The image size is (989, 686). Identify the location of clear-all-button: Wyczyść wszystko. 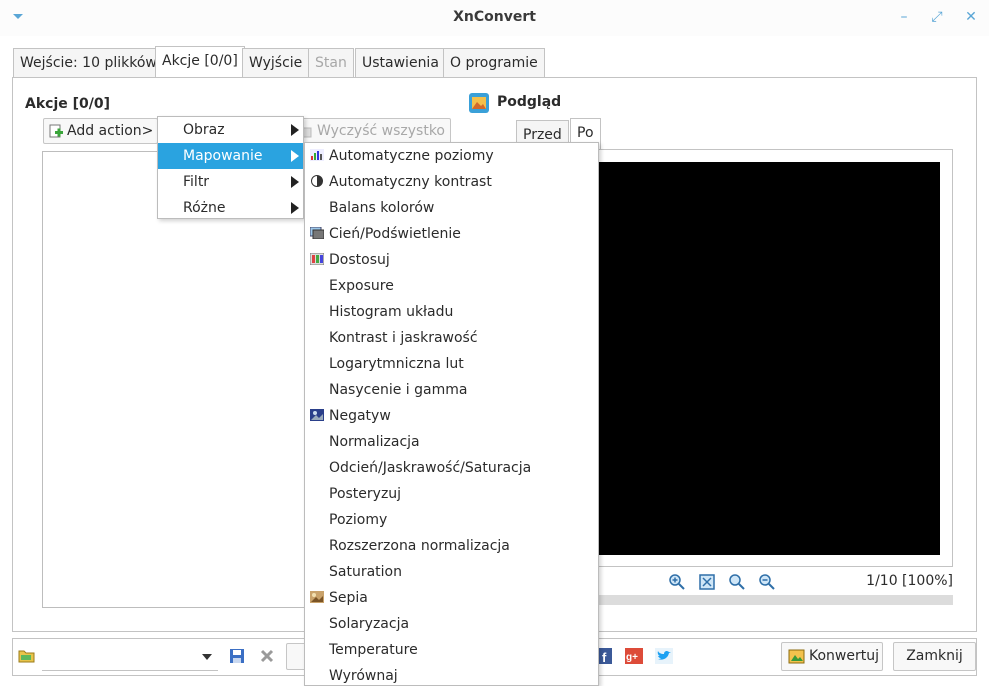
(370, 131).